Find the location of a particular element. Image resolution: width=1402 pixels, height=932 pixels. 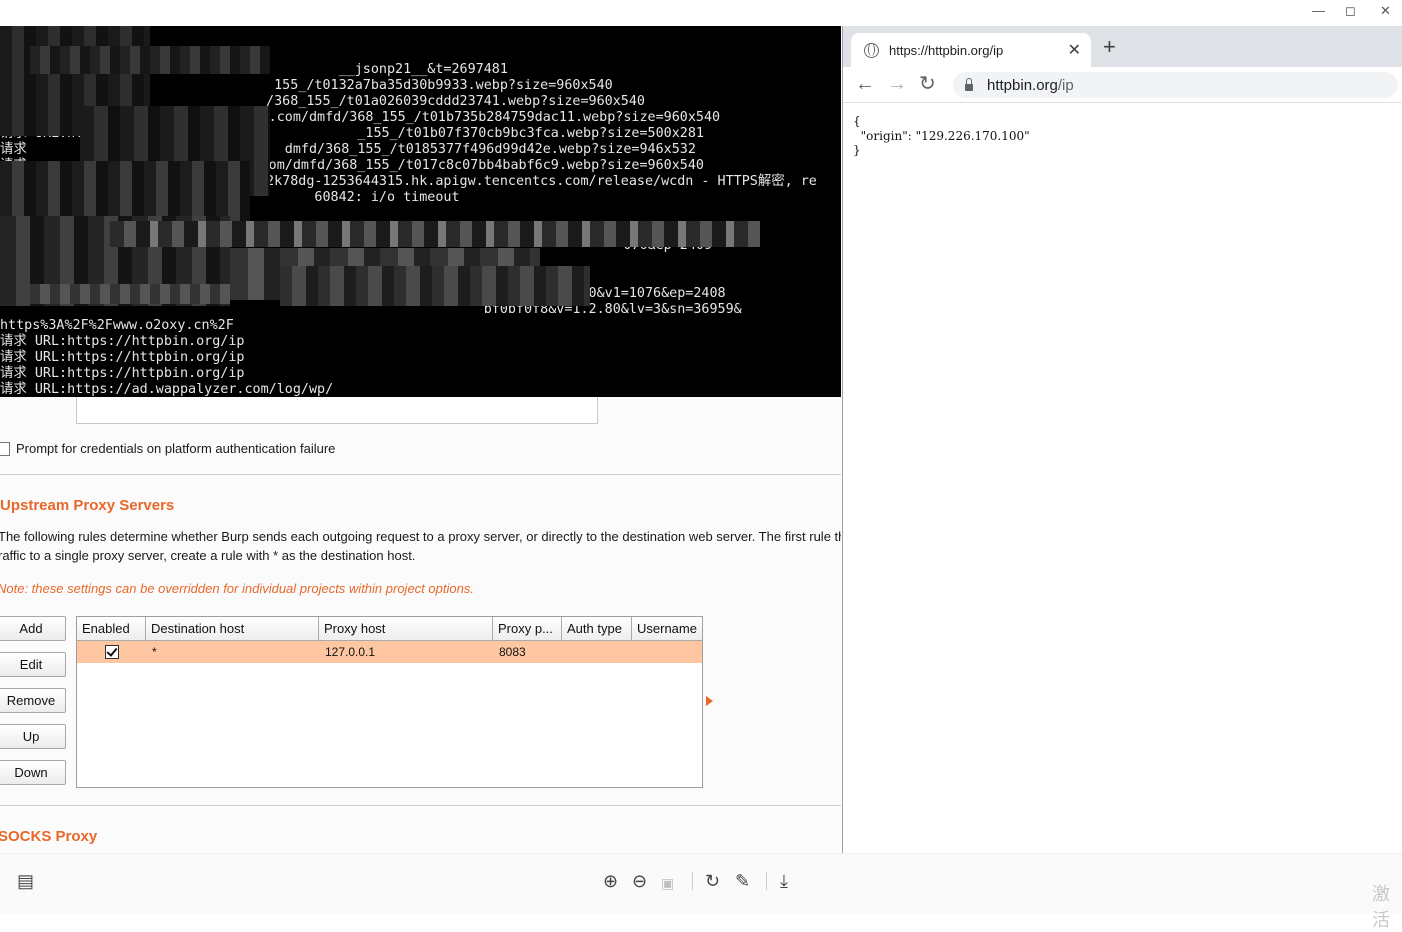

browser-tab: https://httpbin.org/ip ✕ is located at coordinates (971, 50).